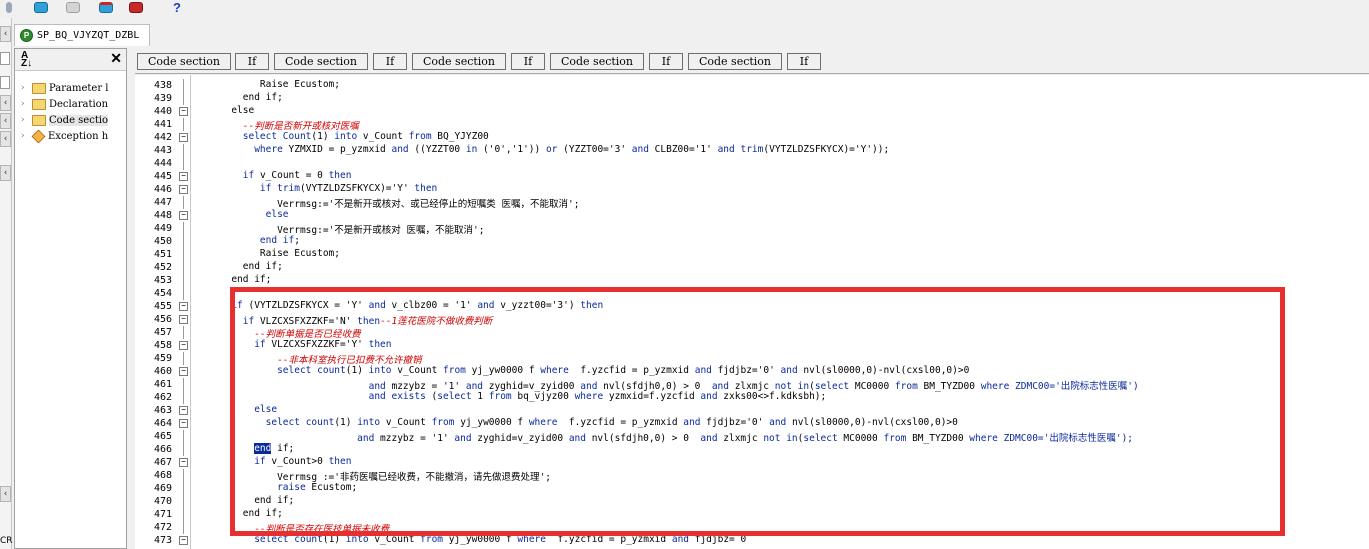 The image size is (1369, 549). Describe the element at coordinates (136, 7) in the screenshot. I see `database-edit-icon` at that location.